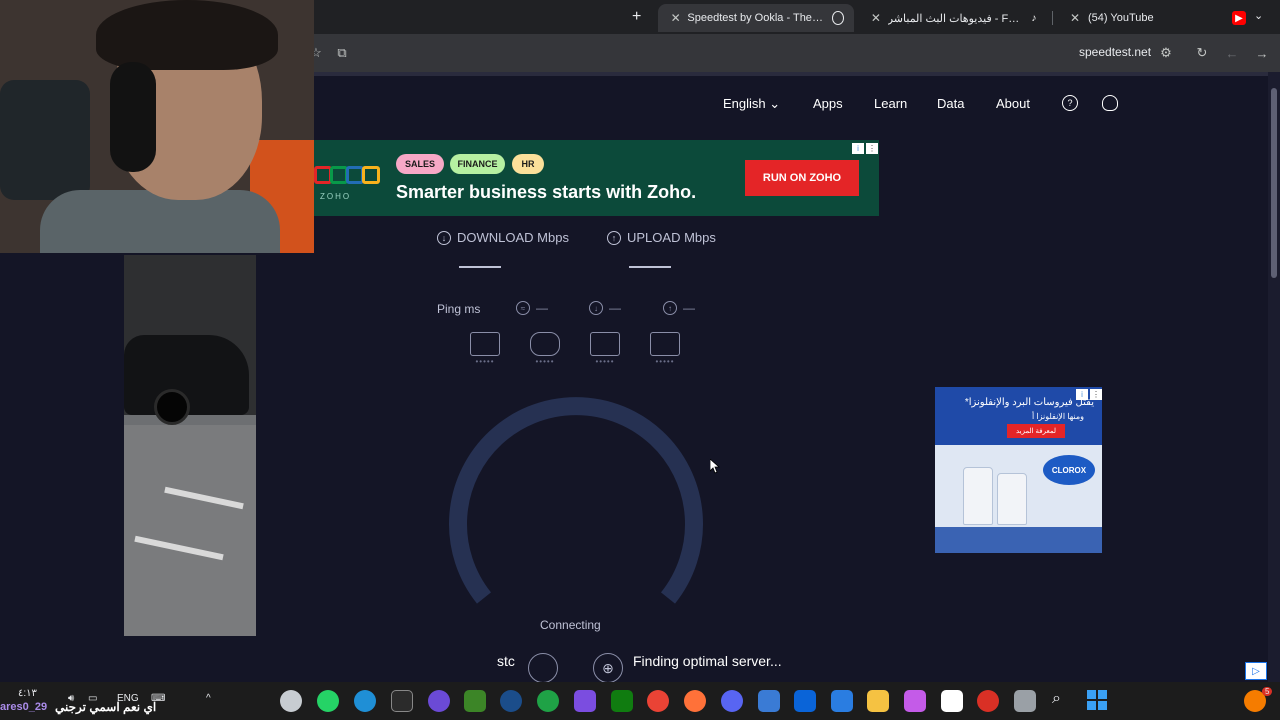 The height and width of the screenshot is (720, 1280). Describe the element at coordinates (1262, 53) in the screenshot. I see `back-icon: →` at that location.